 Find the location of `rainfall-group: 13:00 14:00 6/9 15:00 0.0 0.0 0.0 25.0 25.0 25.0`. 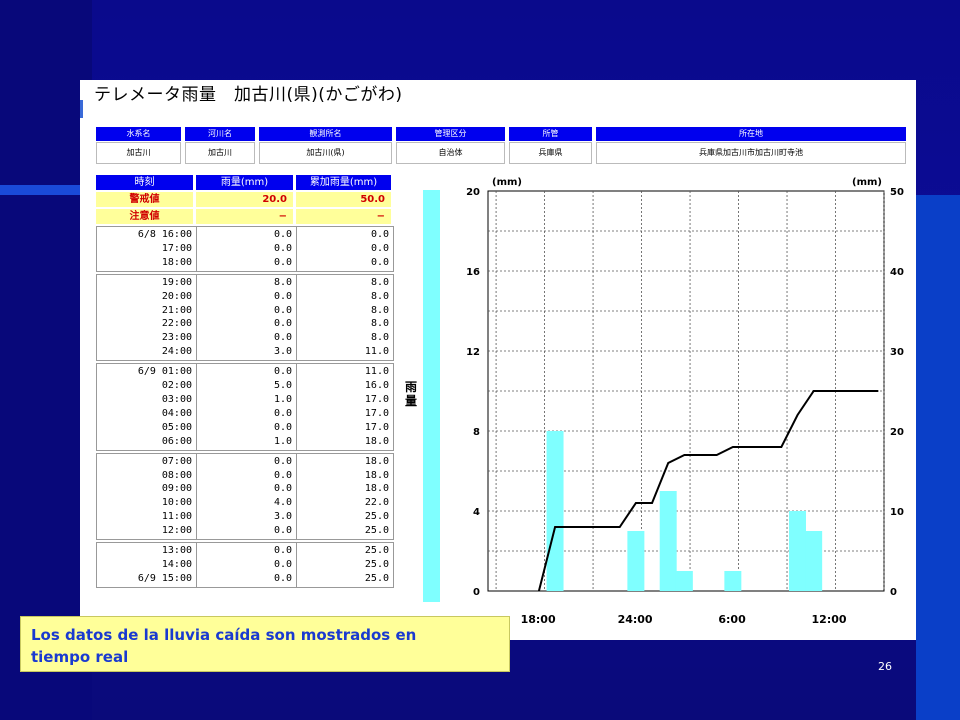

rainfall-group: 13:00 14:00 6/9 15:00 0.0 0.0 0.0 25.0 25.0 25.0 is located at coordinates (245, 565).